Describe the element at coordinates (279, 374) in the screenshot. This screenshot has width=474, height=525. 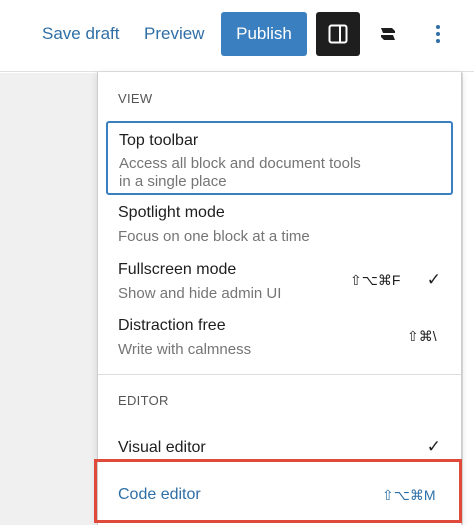
I see `menu-separator` at that location.